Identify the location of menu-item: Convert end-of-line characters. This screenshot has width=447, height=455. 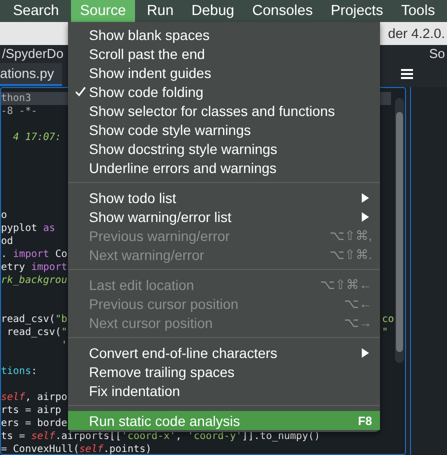
(224, 352).